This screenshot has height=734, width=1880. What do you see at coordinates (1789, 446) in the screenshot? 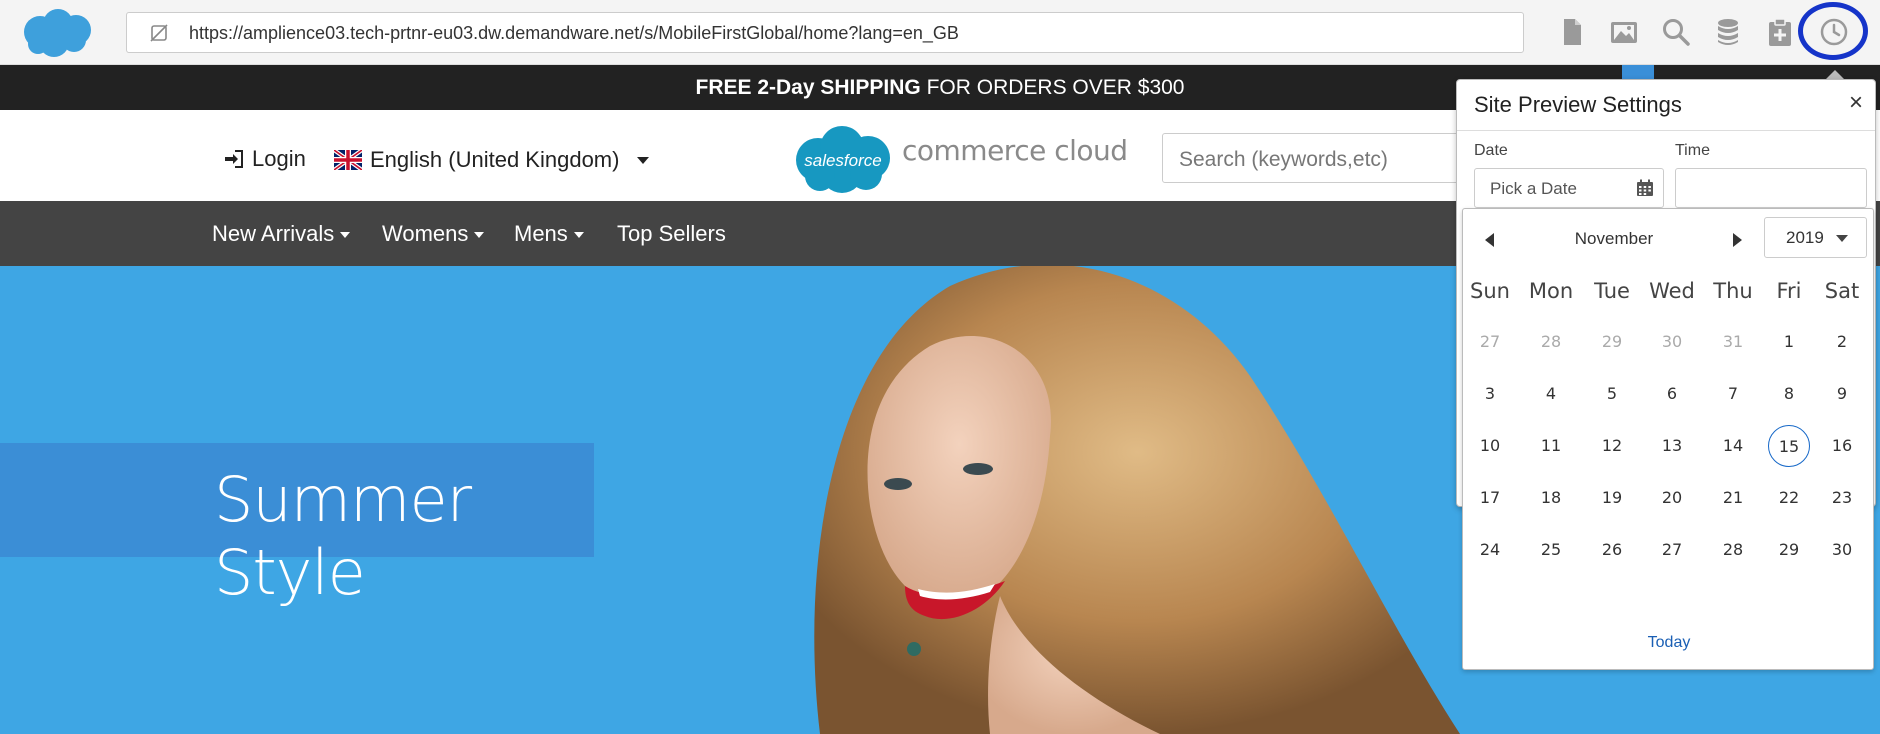
I see `calendar-day: 15` at bounding box center [1789, 446].